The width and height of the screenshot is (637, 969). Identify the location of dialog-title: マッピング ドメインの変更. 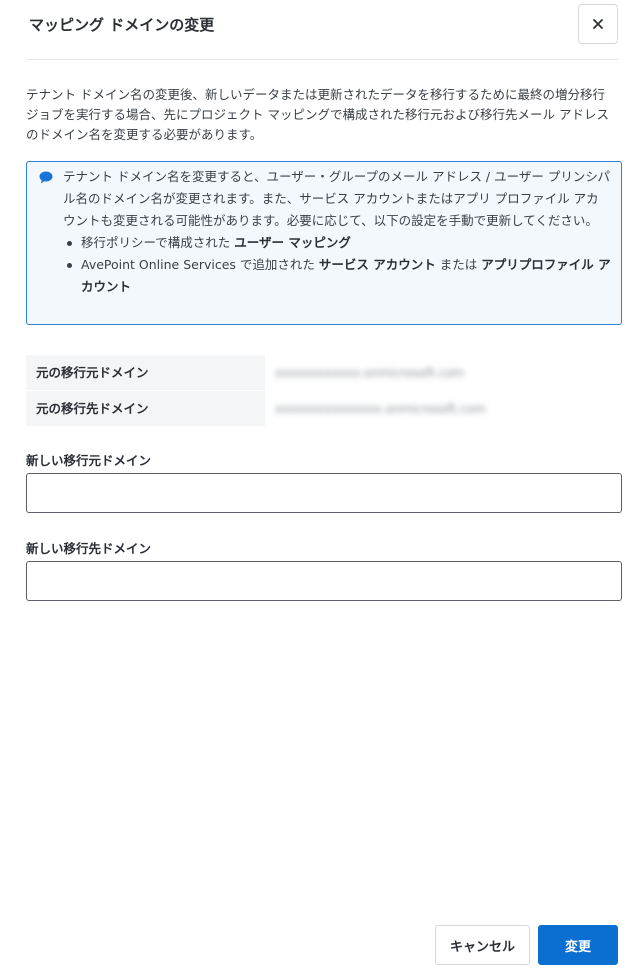
(122, 25).